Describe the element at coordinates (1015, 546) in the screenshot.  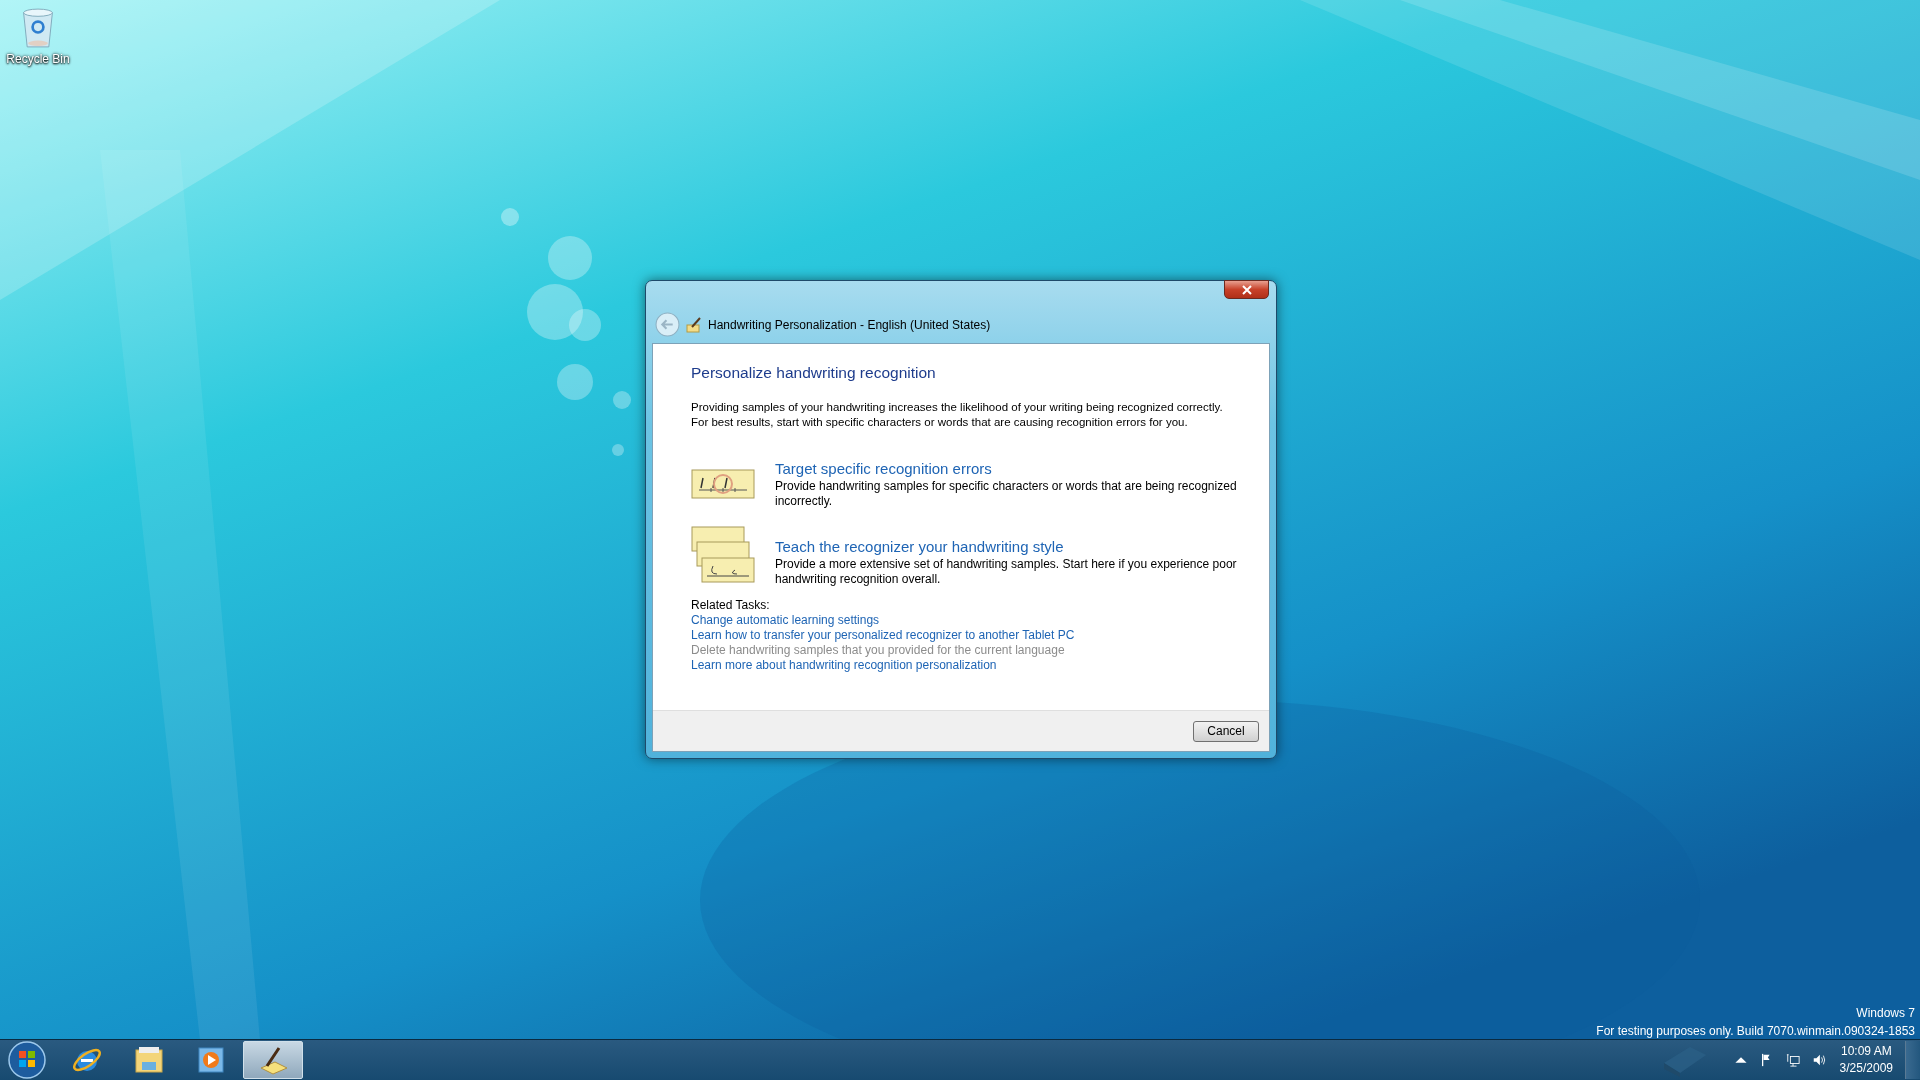
I see `option-link: Teach the recognizer your handwriting style` at that location.